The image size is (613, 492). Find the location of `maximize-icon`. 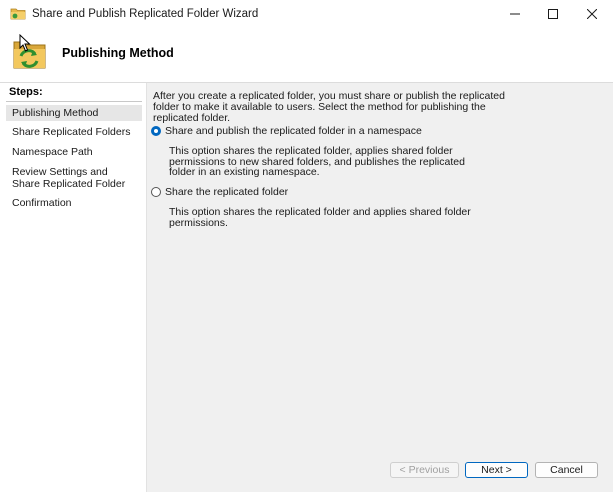

maximize-icon is located at coordinates (553, 14).